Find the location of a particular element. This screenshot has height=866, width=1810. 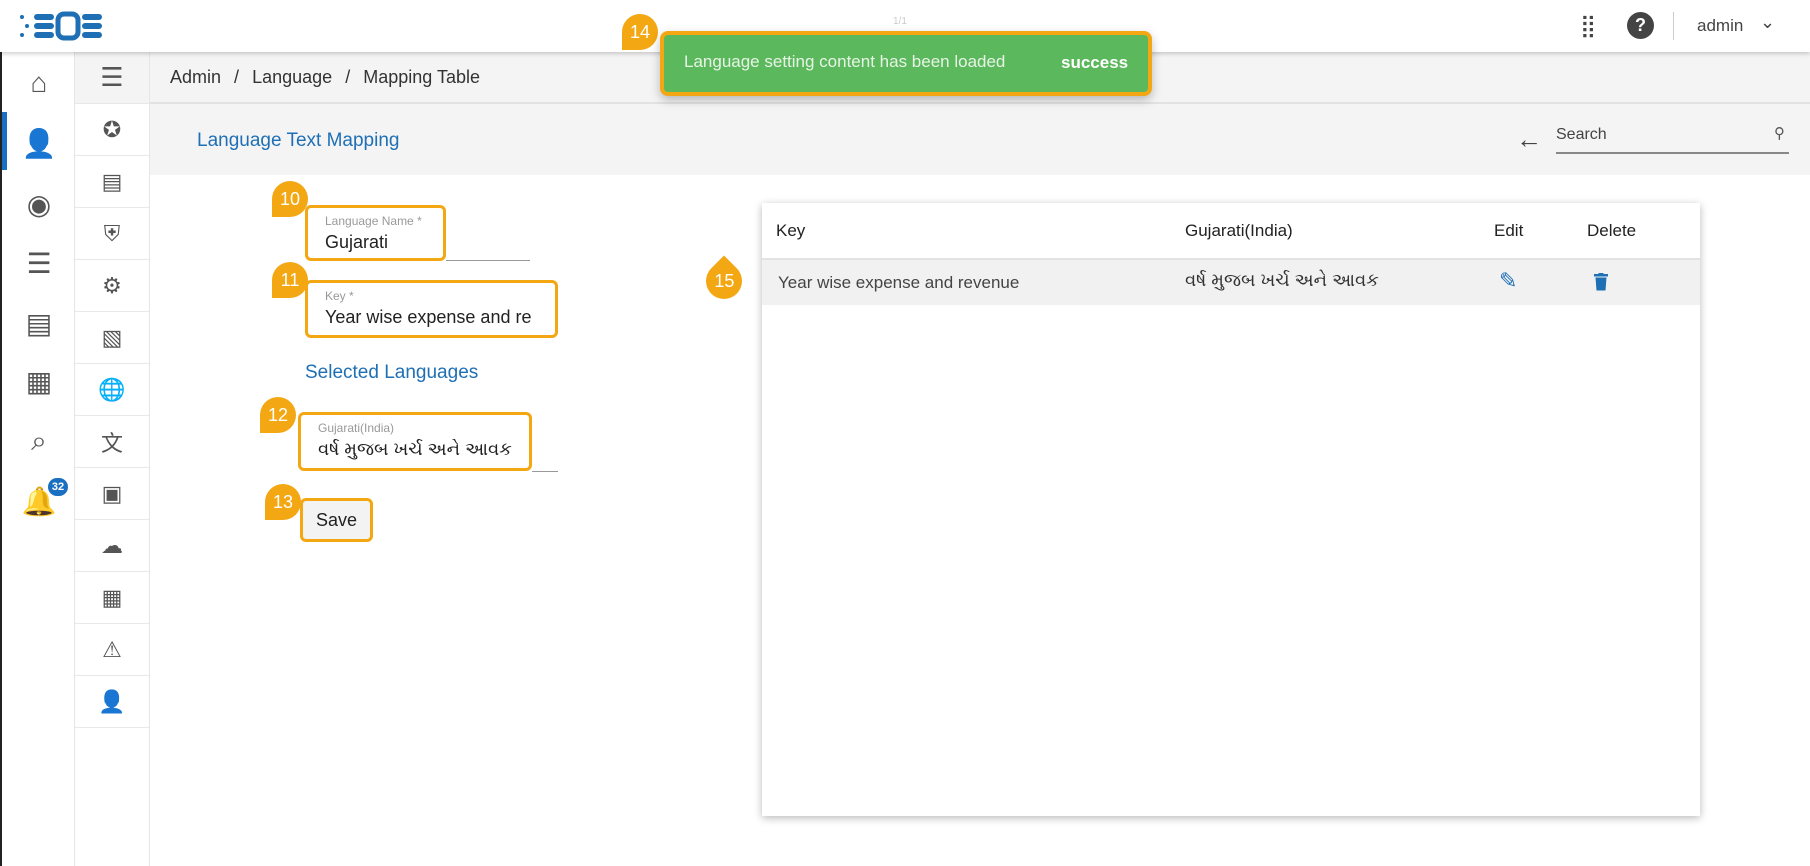

gears-icon: ⚙ is located at coordinates (112, 286).